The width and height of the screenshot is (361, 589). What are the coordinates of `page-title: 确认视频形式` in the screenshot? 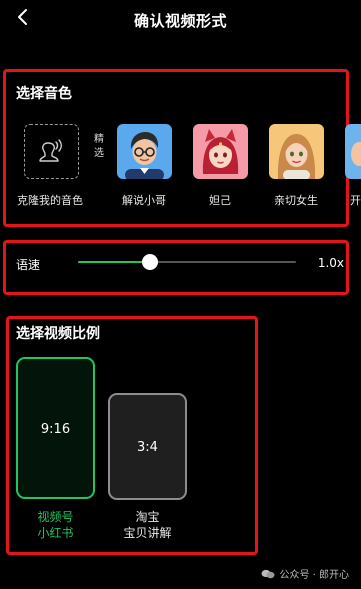 It's located at (180, 21).